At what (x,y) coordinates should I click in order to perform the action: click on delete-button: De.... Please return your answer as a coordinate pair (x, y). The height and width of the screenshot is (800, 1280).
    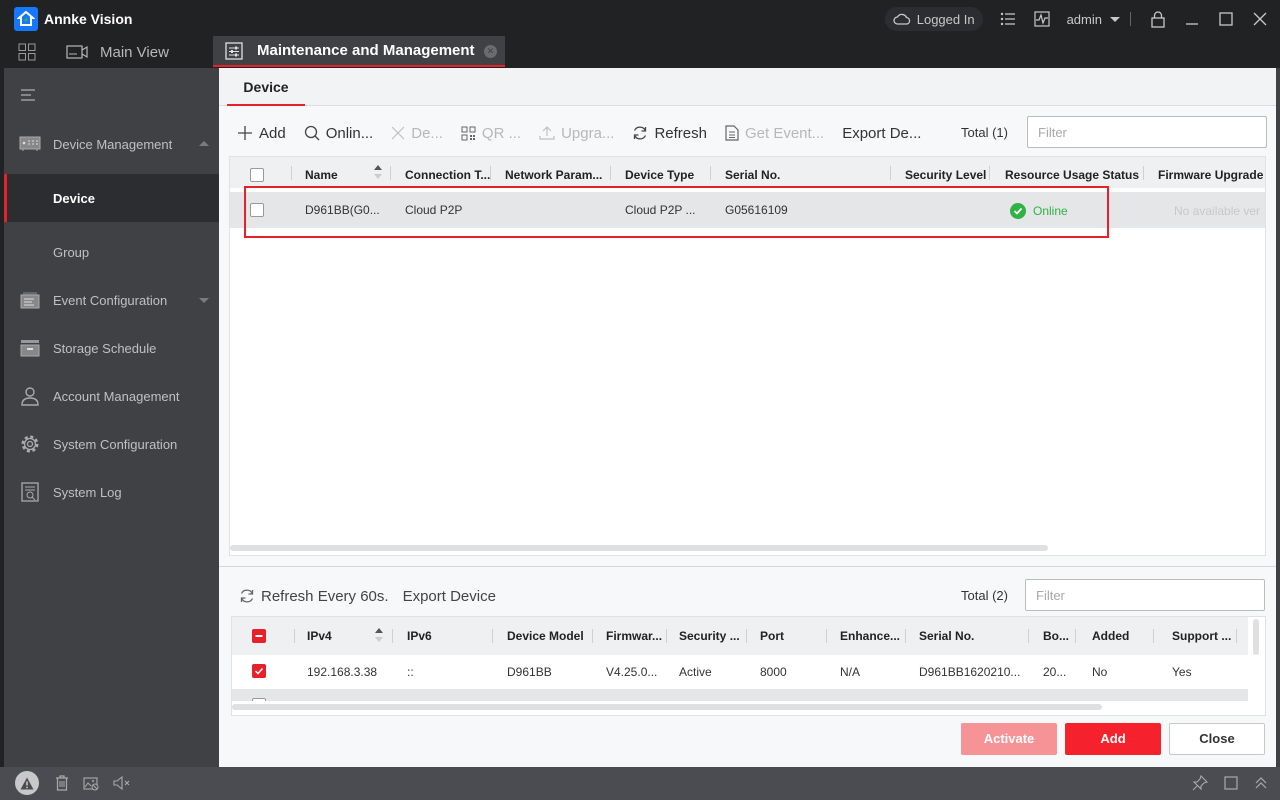
    Looking at the image, I should click on (417, 133).